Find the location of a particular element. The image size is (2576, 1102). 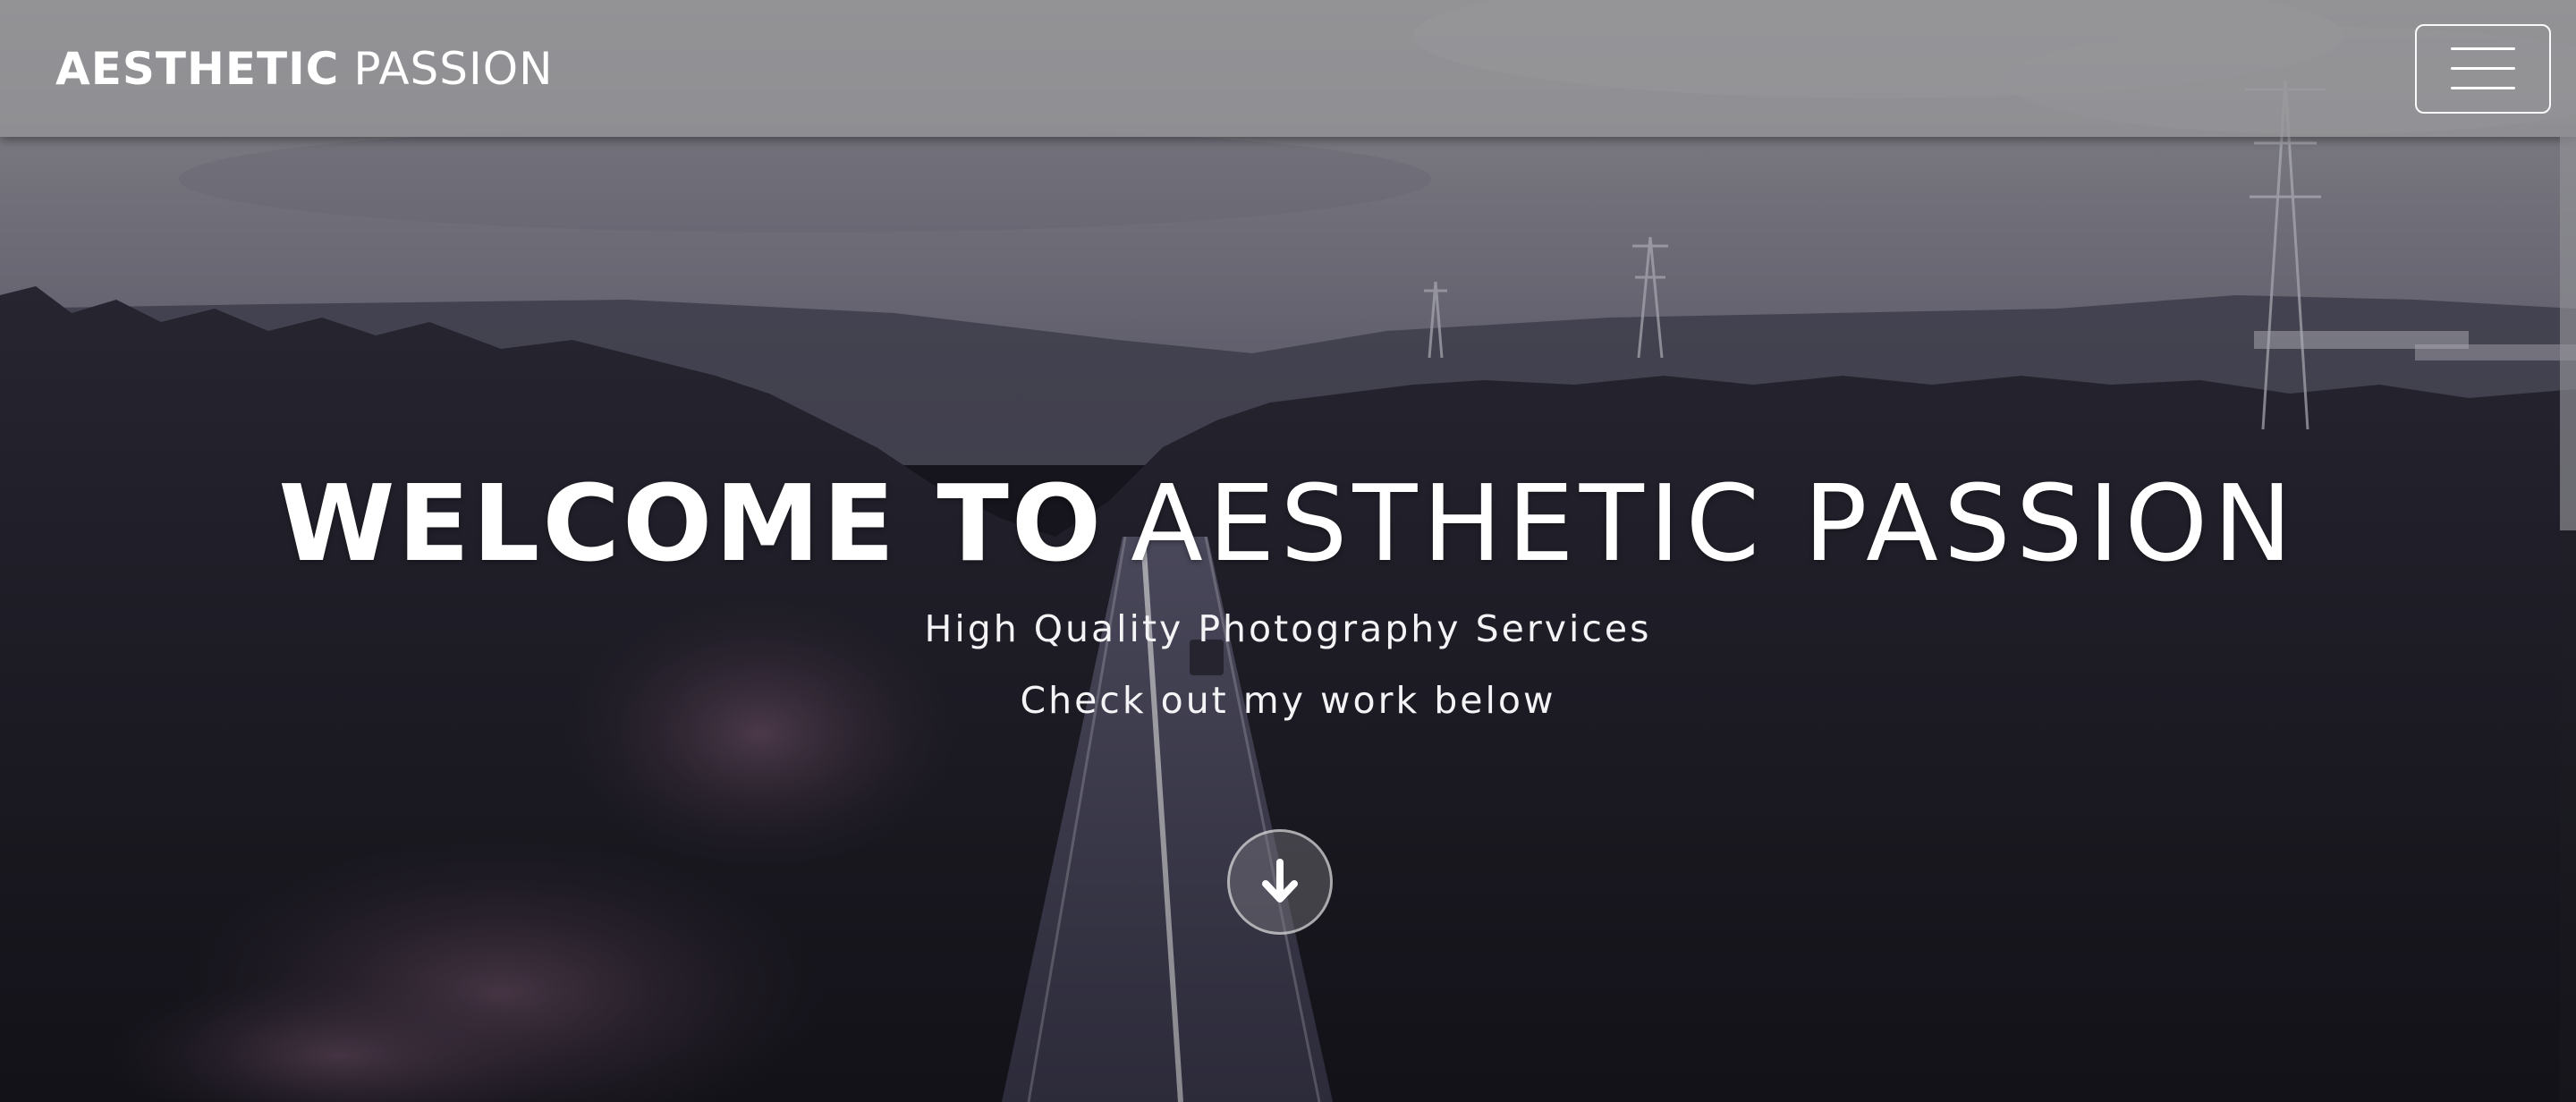

hero-subtitle: High Quality Photography Services is located at coordinates (1288, 628).